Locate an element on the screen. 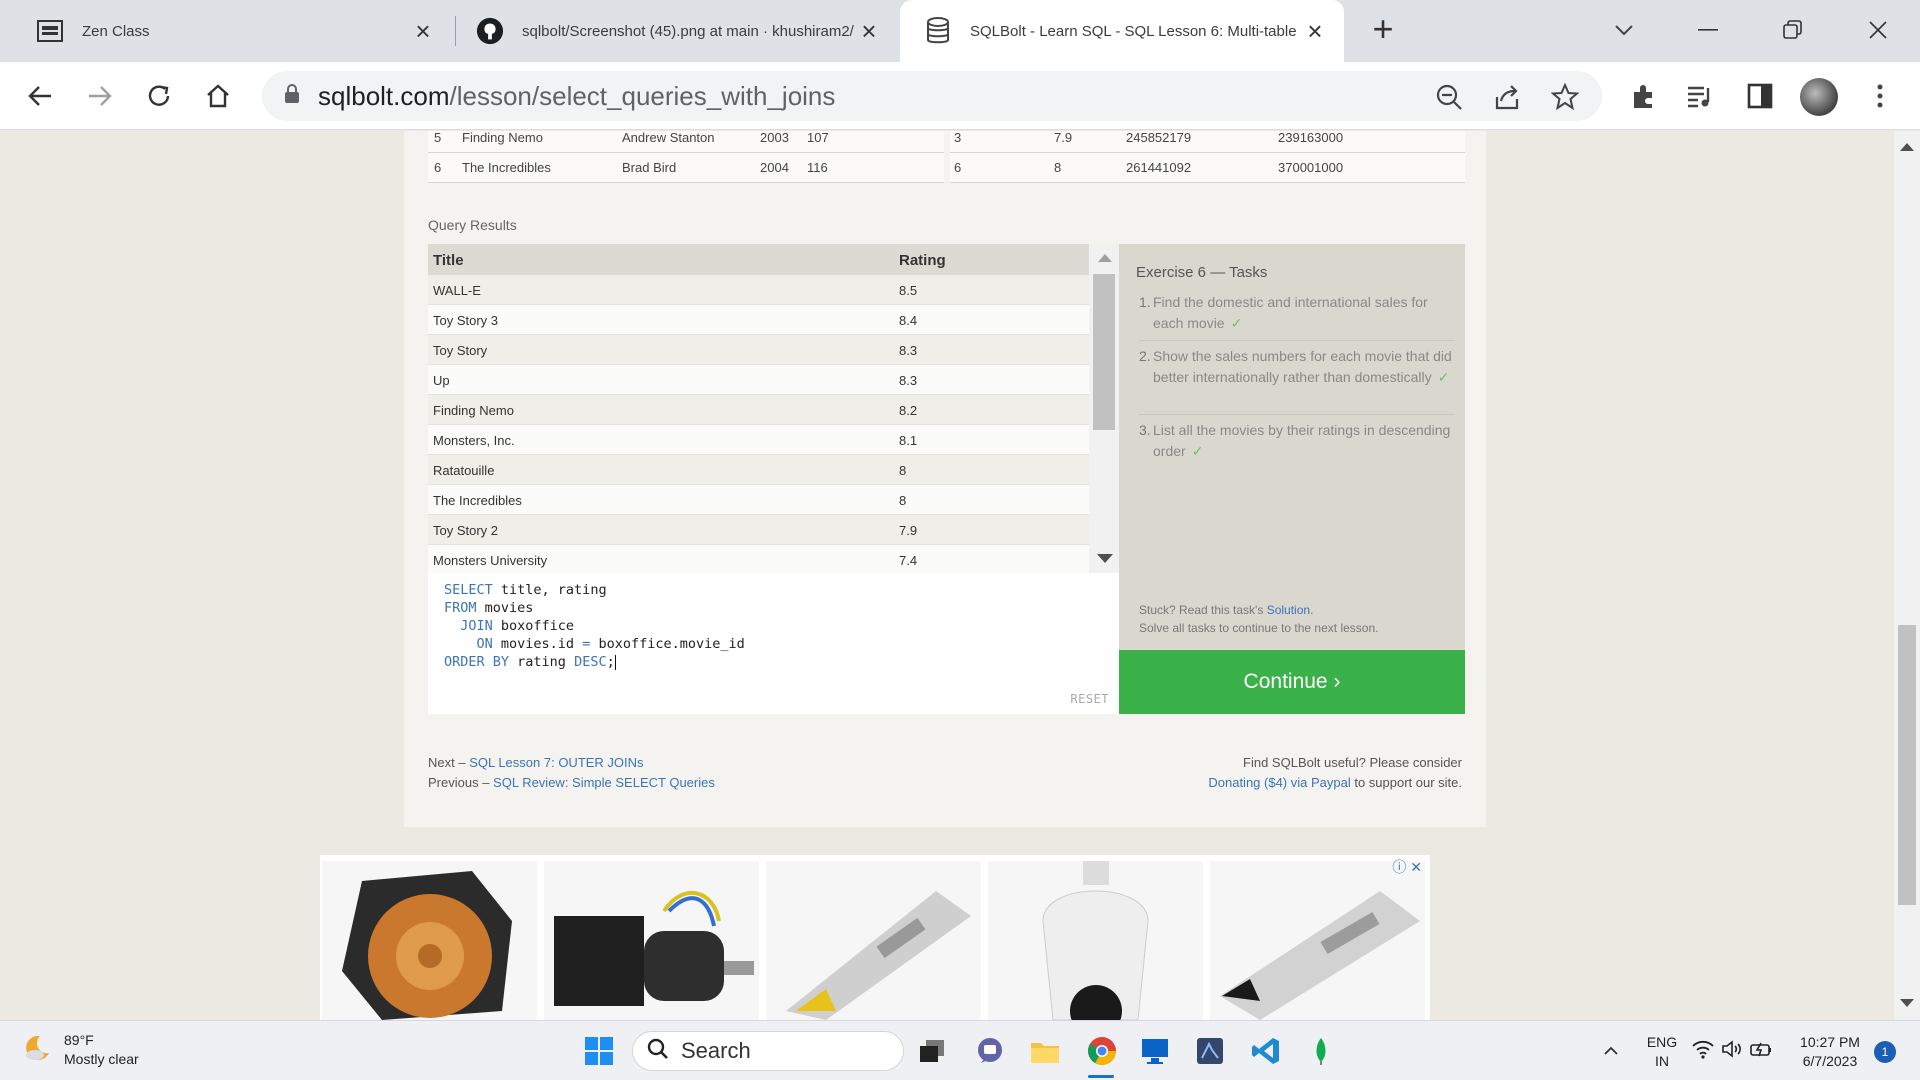  results-scrollbar is located at coordinates (1104, 408).